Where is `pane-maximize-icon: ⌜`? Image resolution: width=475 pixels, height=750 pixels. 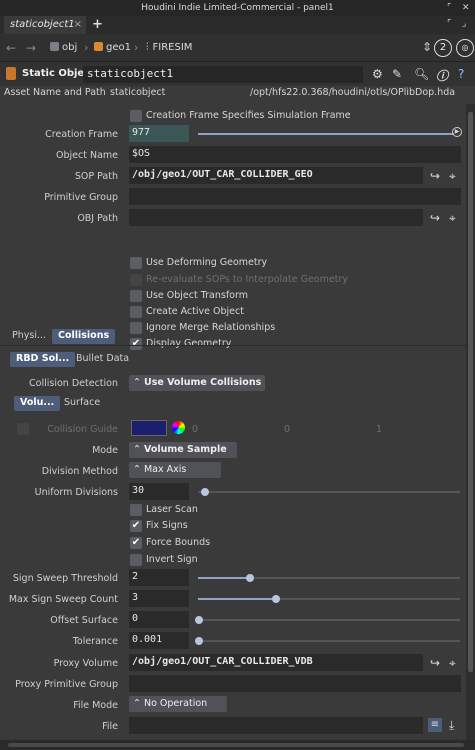 pane-maximize-icon: ⌜ is located at coordinates (449, 24).